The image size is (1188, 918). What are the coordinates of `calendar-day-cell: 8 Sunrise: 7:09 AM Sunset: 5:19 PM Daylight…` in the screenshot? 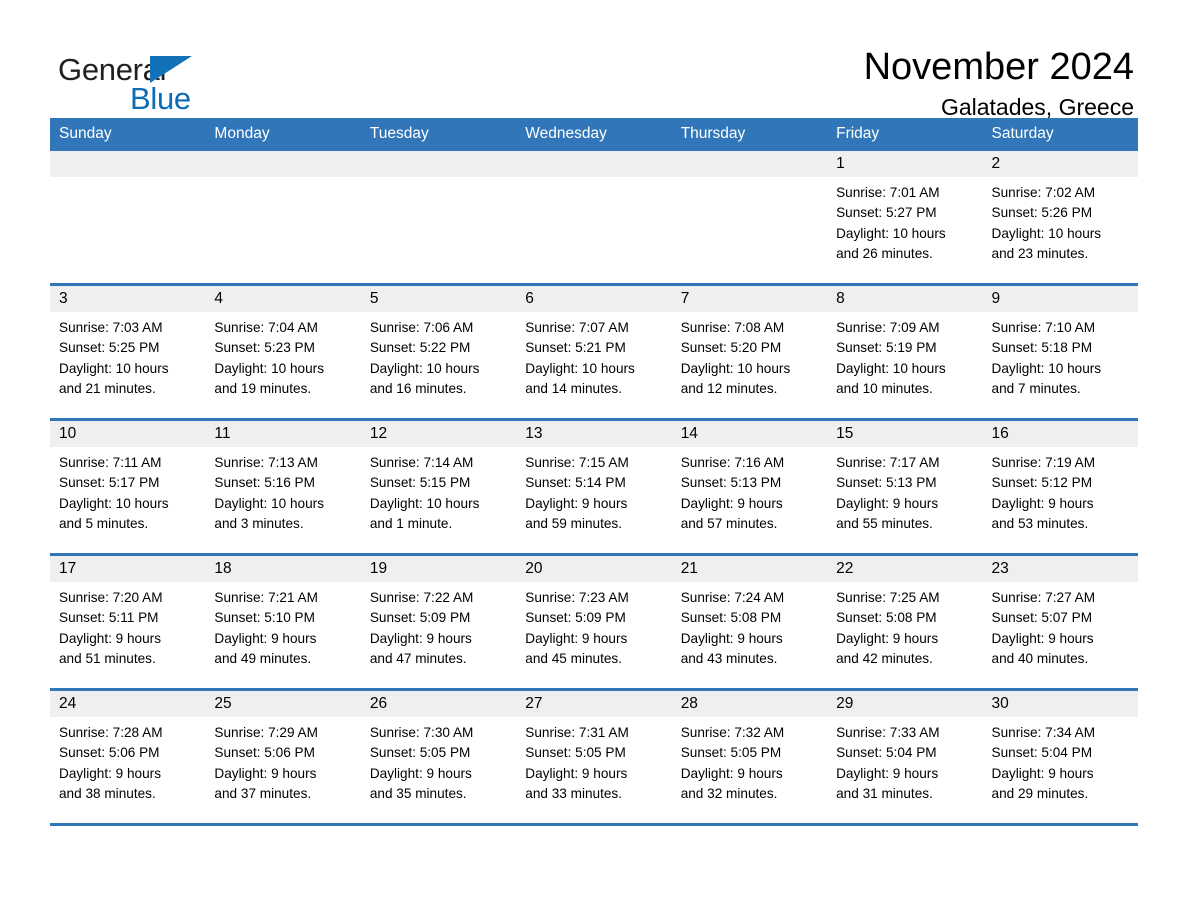 It's located at (905, 352).